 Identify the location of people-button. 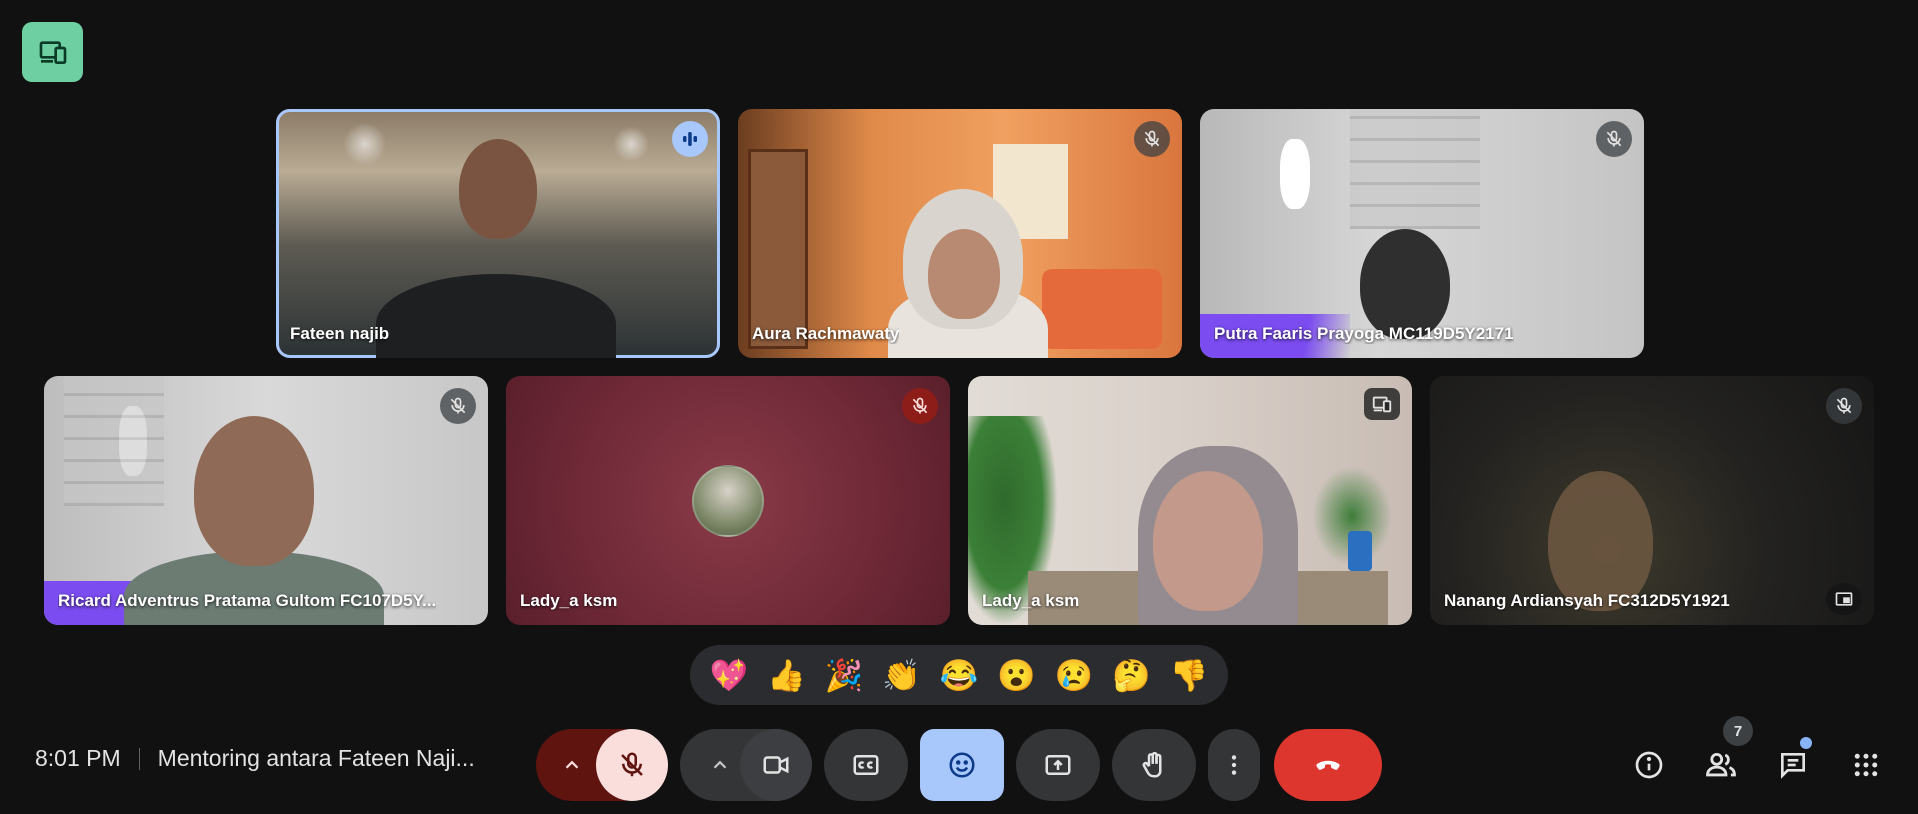
(1721, 765).